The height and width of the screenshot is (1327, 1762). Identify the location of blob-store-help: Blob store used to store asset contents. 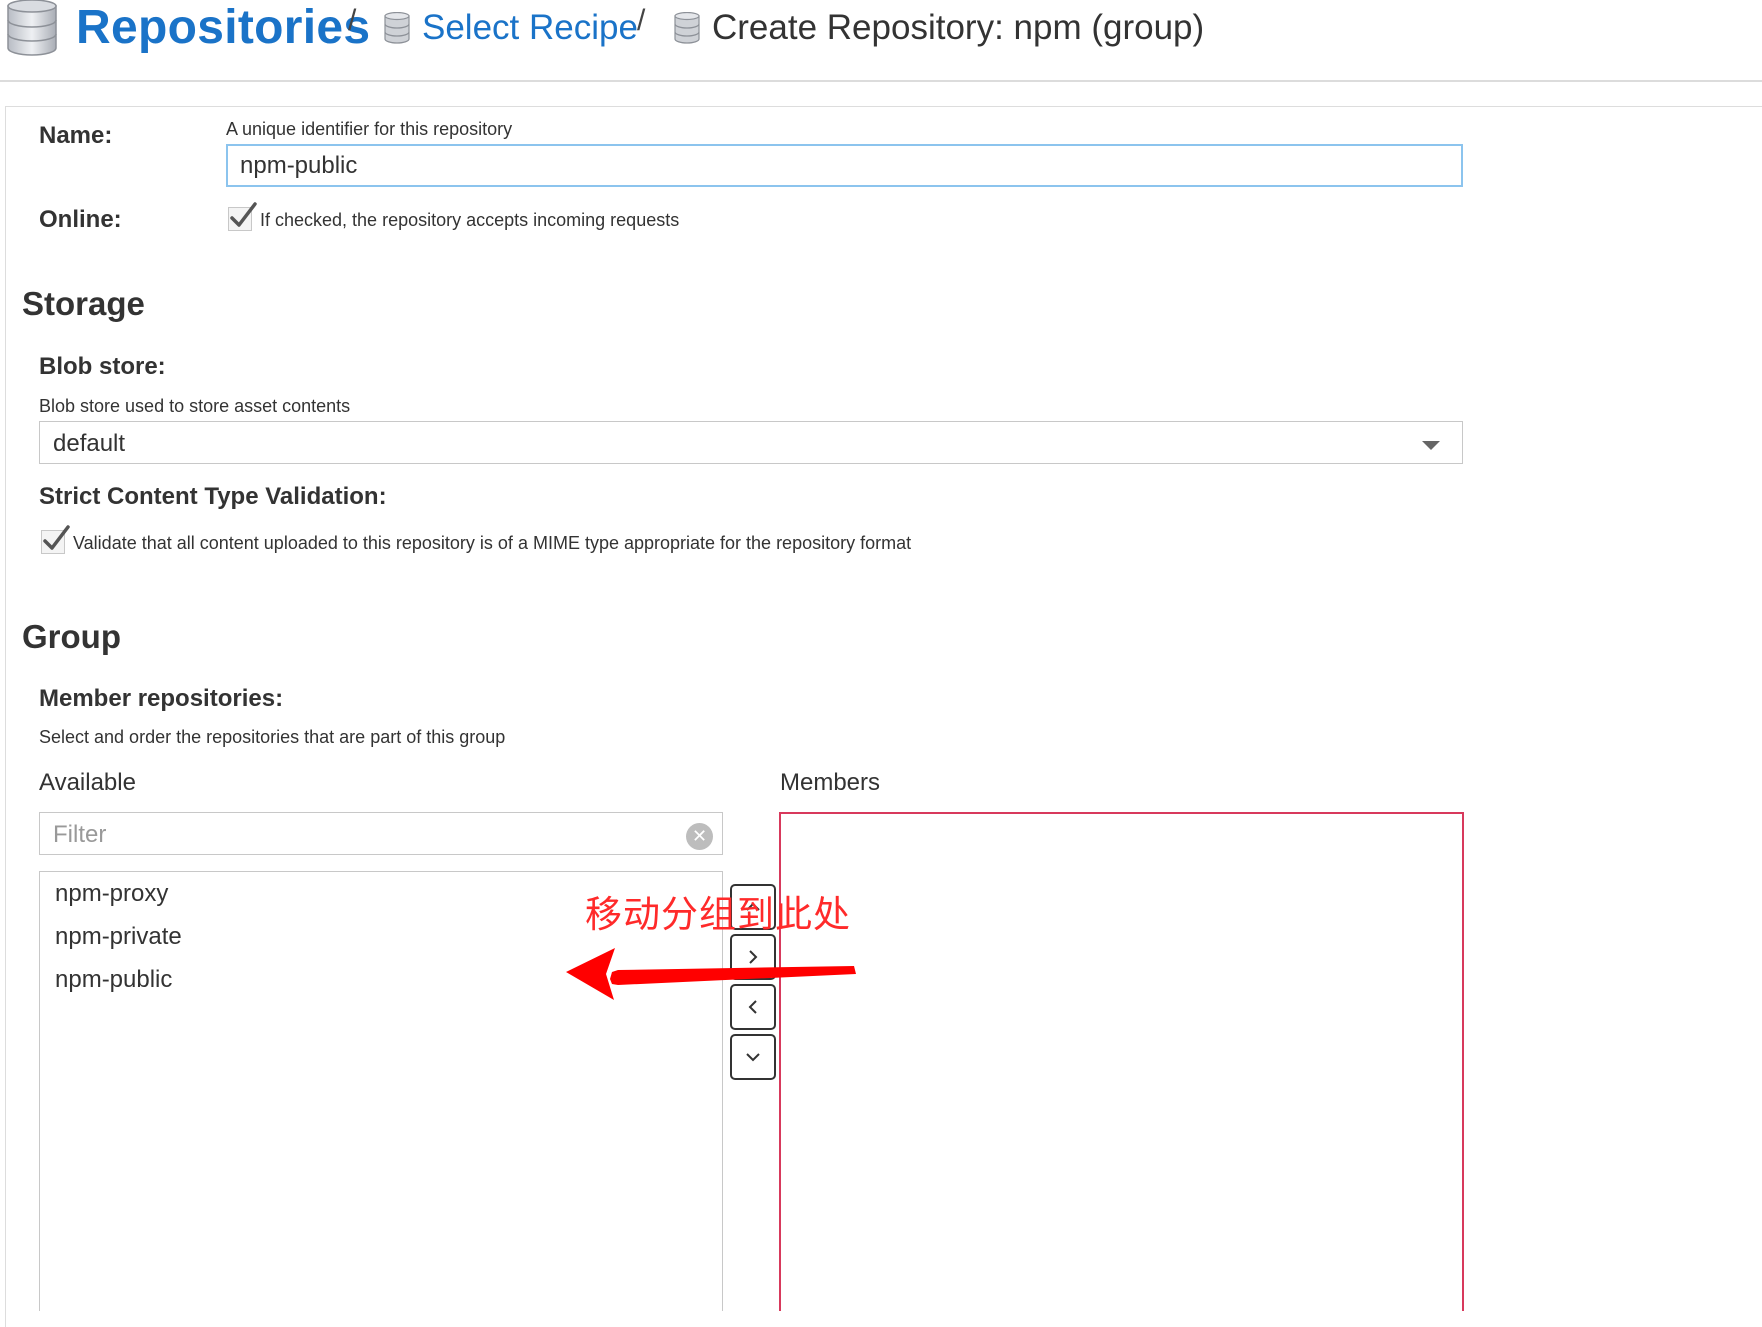
(195, 406).